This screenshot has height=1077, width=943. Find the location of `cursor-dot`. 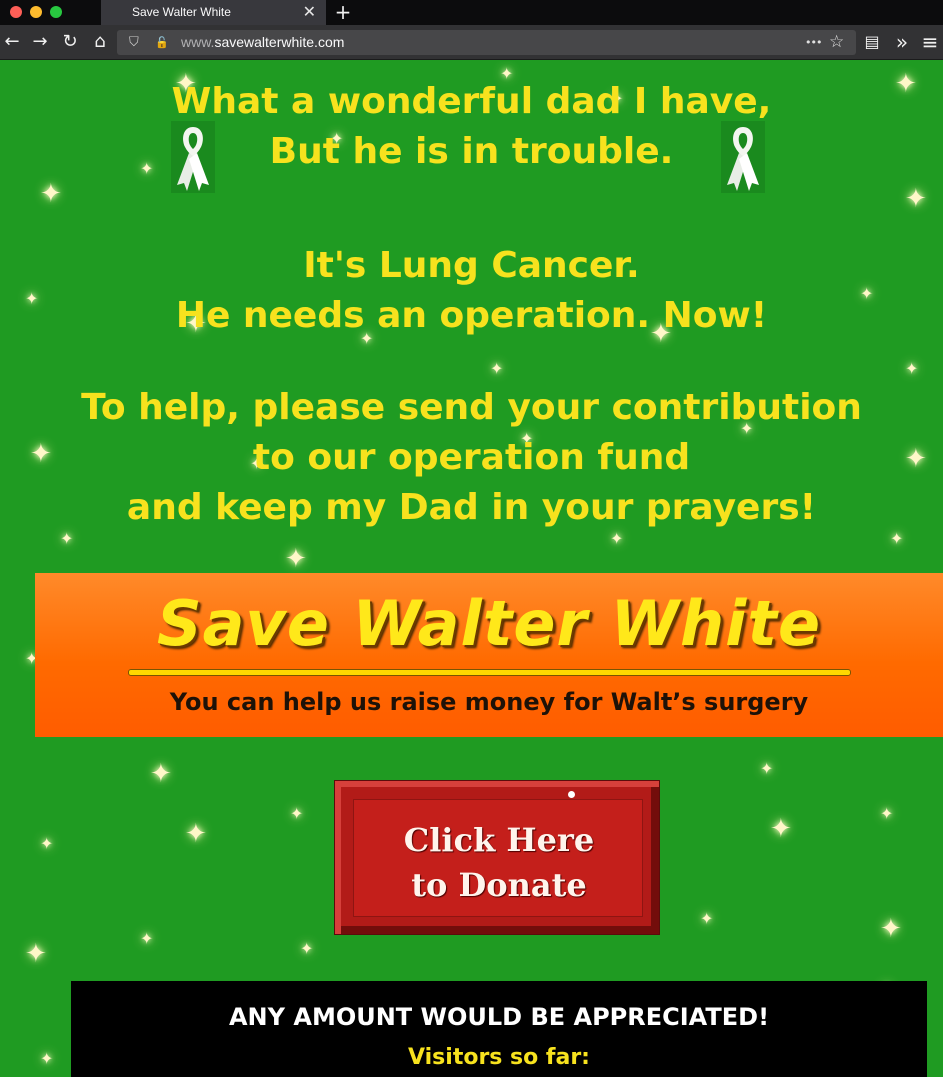

cursor-dot is located at coordinates (571, 794).